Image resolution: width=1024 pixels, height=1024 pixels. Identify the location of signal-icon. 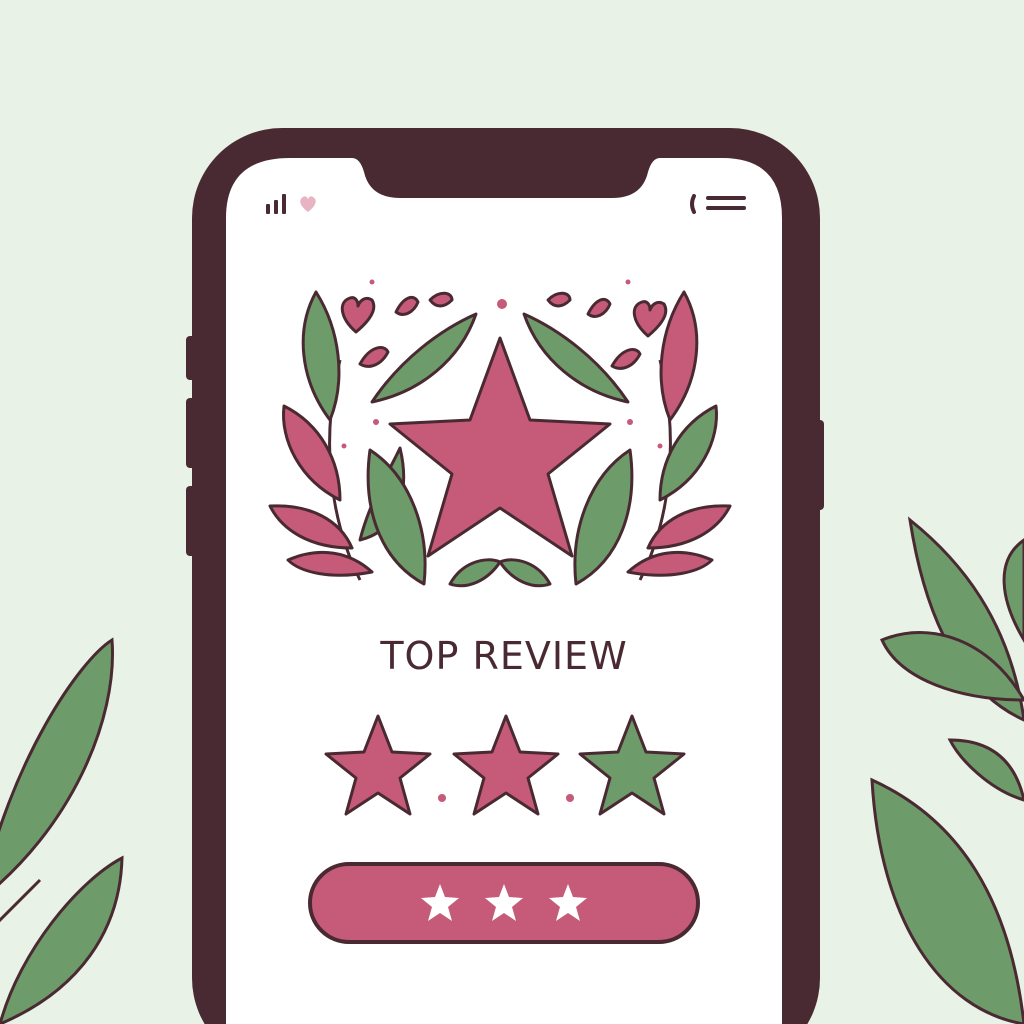
(276, 204).